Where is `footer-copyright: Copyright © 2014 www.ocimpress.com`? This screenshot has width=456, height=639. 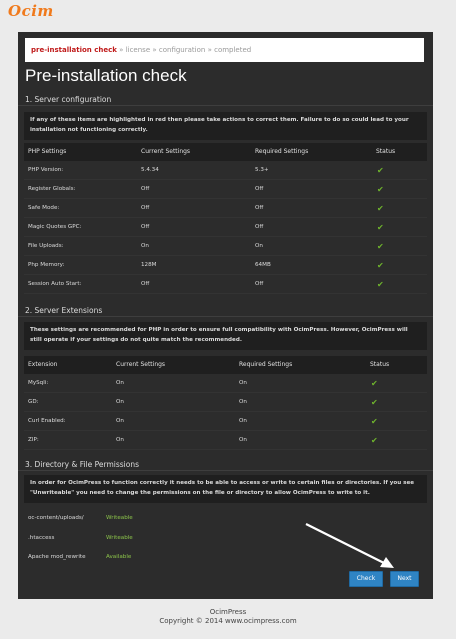 footer-copyright: Copyright © 2014 www.ocimpress.com is located at coordinates (228, 621).